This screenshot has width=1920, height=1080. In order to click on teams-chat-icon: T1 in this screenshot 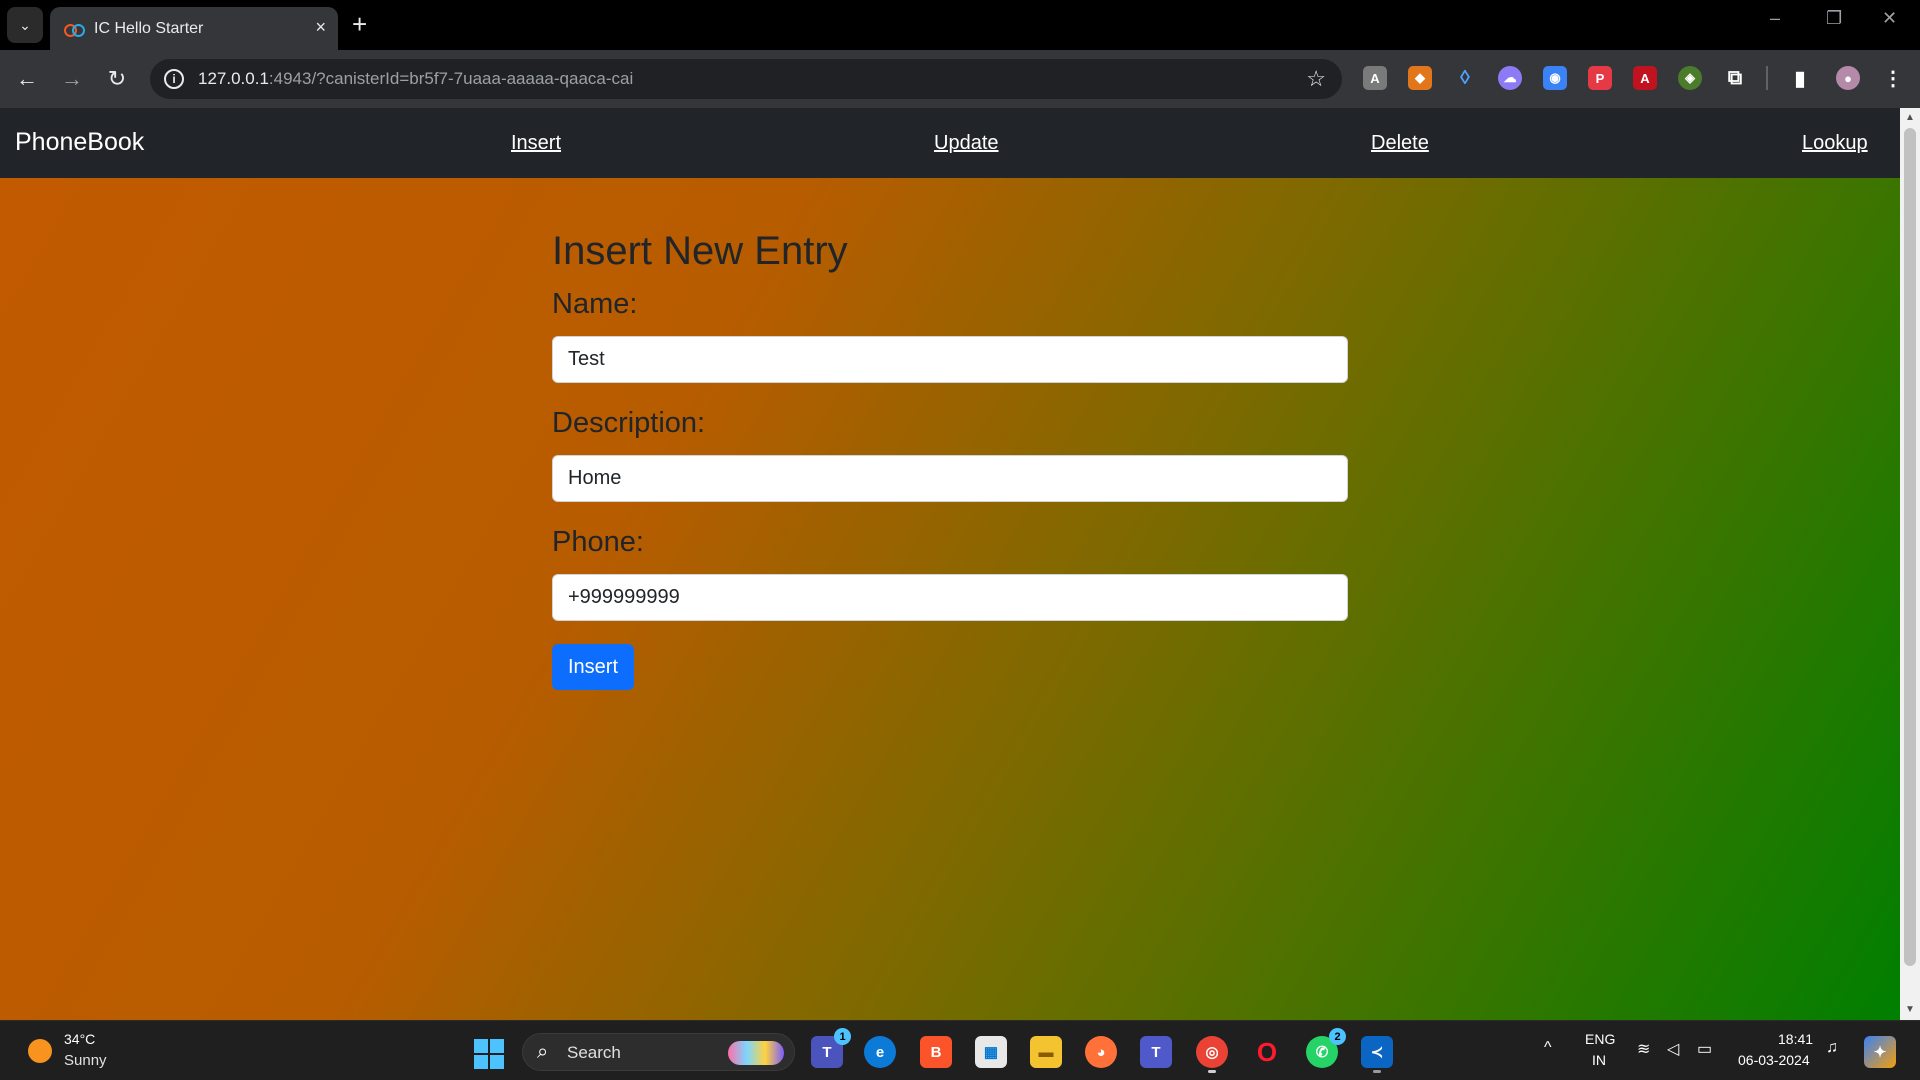, I will do `click(831, 1048)`.